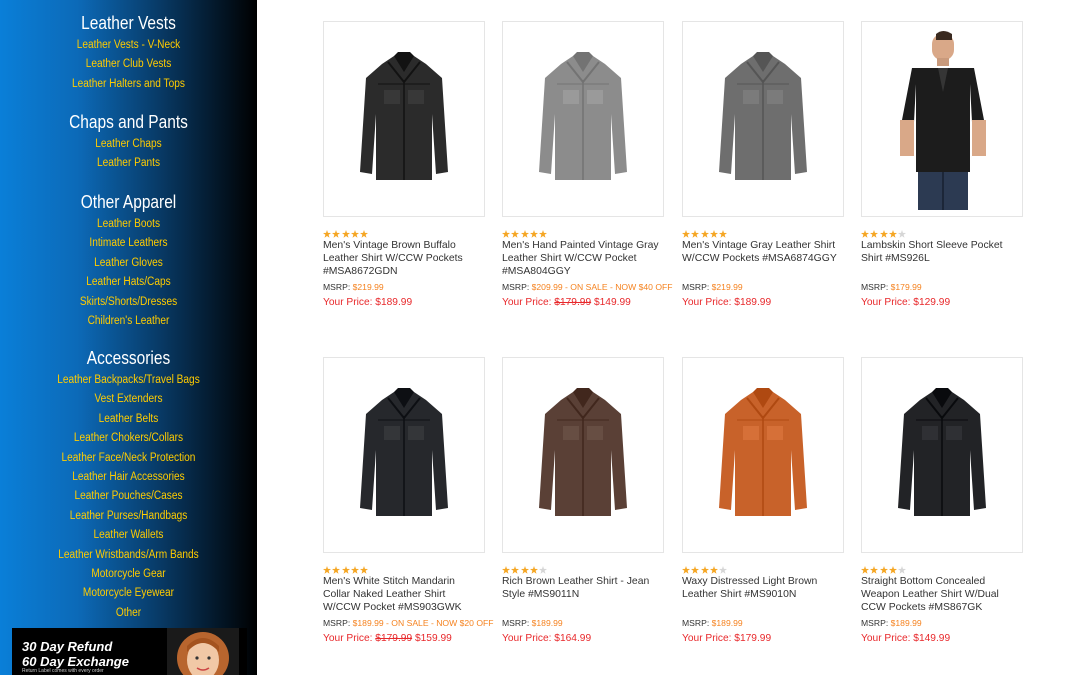 Image resolution: width=1080 pixels, height=675 pixels. Describe the element at coordinates (128, 163) in the screenshot. I see `sidebar-link: Leather Pants` at that location.